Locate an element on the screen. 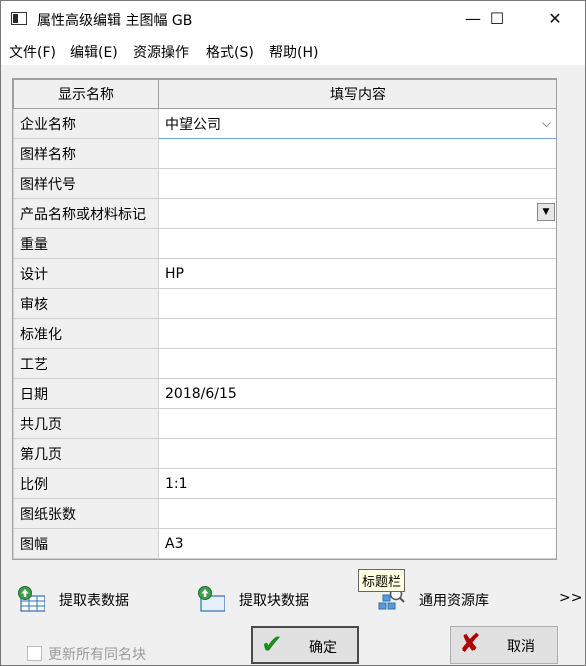 The height and width of the screenshot is (666, 586). row-name: 设计 is located at coordinates (86, 273).